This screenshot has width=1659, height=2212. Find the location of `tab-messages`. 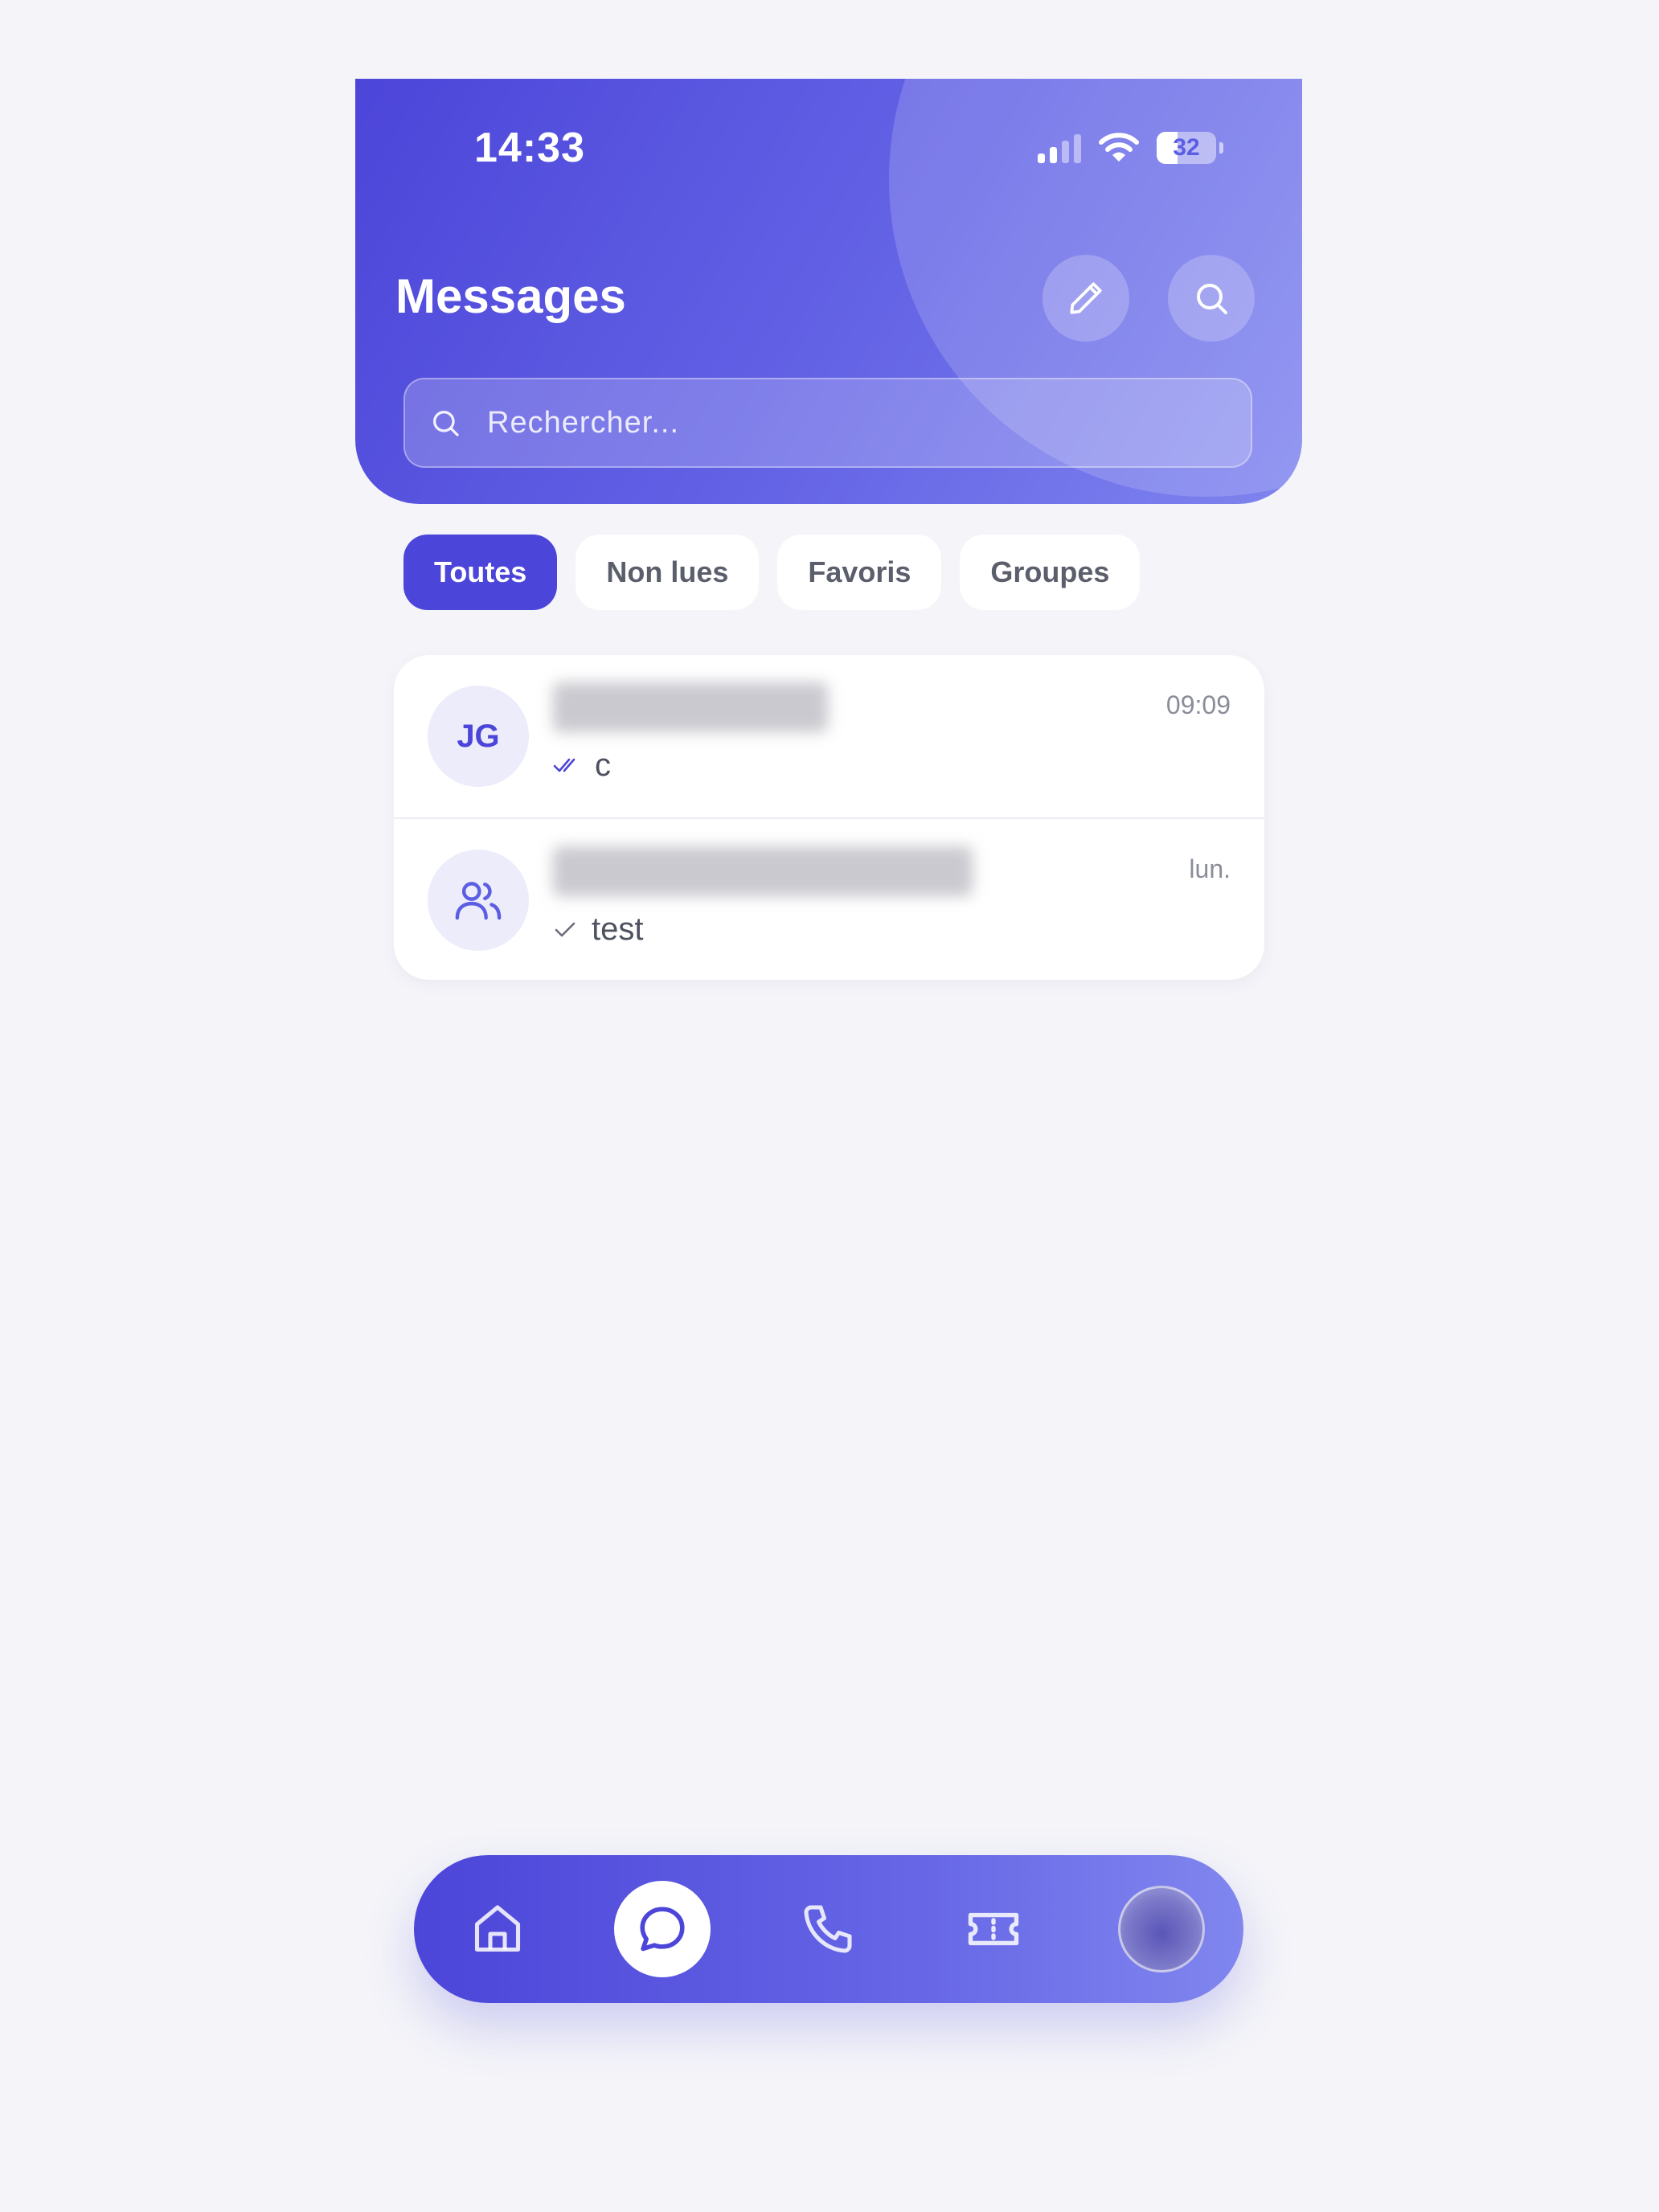

tab-messages is located at coordinates (662, 1929).